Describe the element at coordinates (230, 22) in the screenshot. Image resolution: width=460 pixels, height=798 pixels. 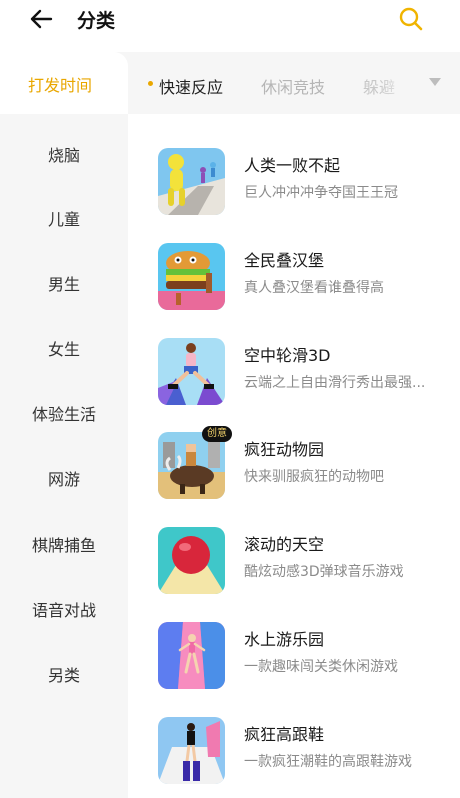
I see `top-bar: 分类` at that location.